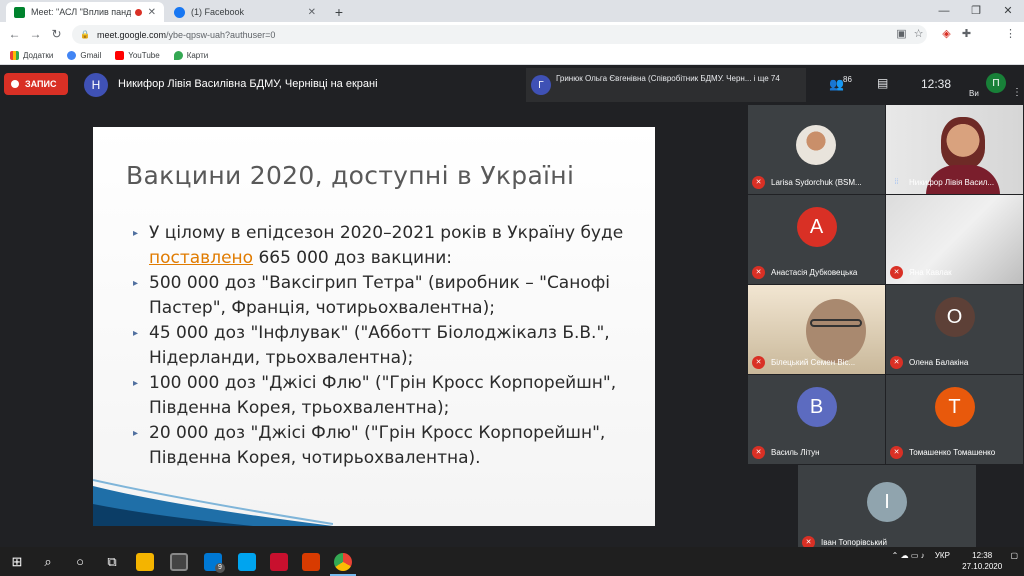 This screenshot has width=1024, height=576. What do you see at coordinates (944, 11) in the screenshot?
I see `minimize-icon: —` at bounding box center [944, 11].